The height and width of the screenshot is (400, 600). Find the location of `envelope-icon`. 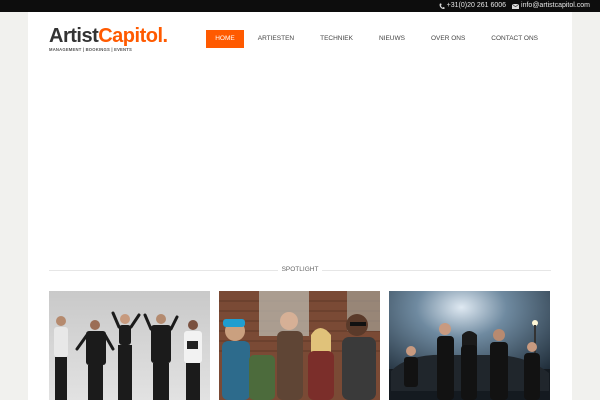

envelope-icon is located at coordinates (516, 6).